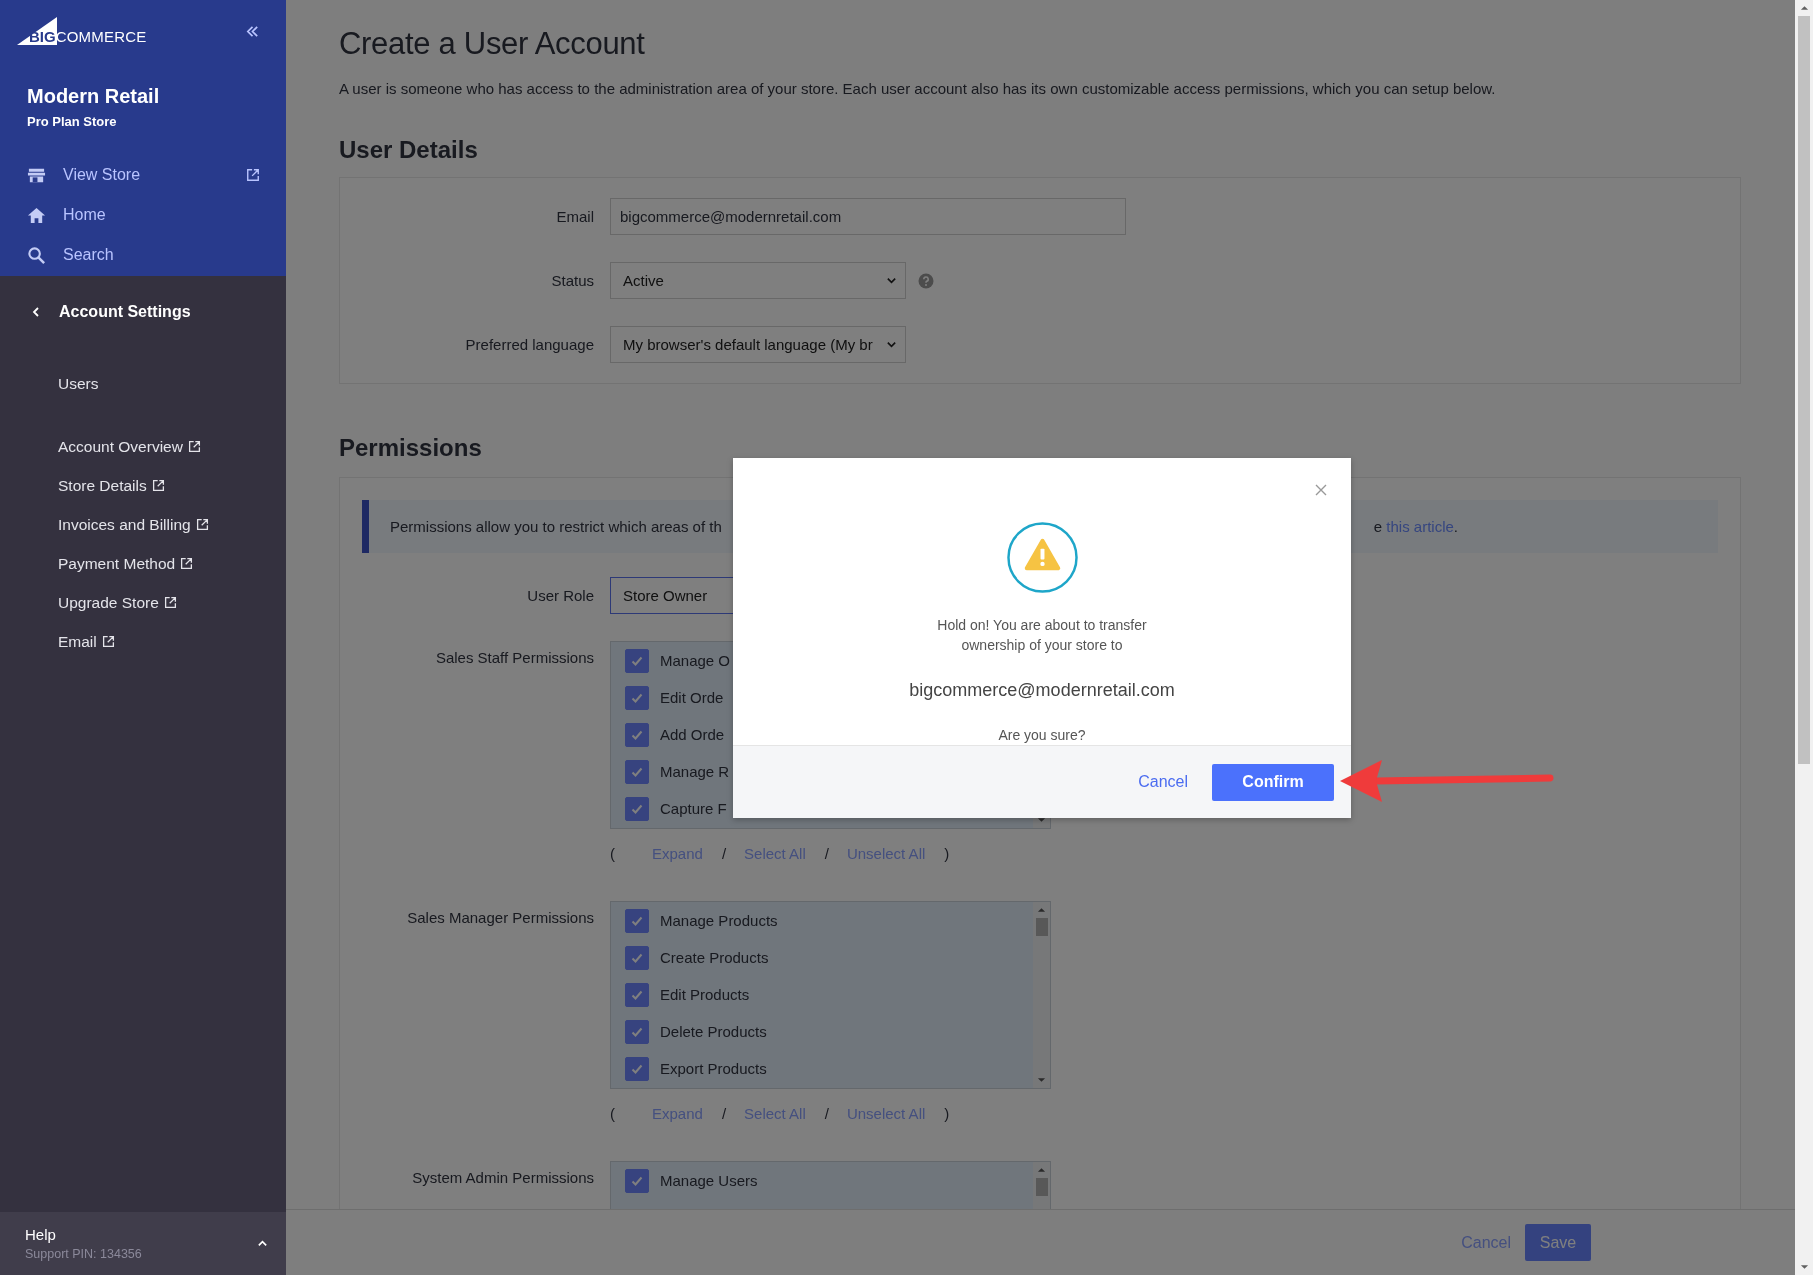  What do you see at coordinates (93, 96) in the screenshot?
I see `store-name: Modern Retail` at bounding box center [93, 96].